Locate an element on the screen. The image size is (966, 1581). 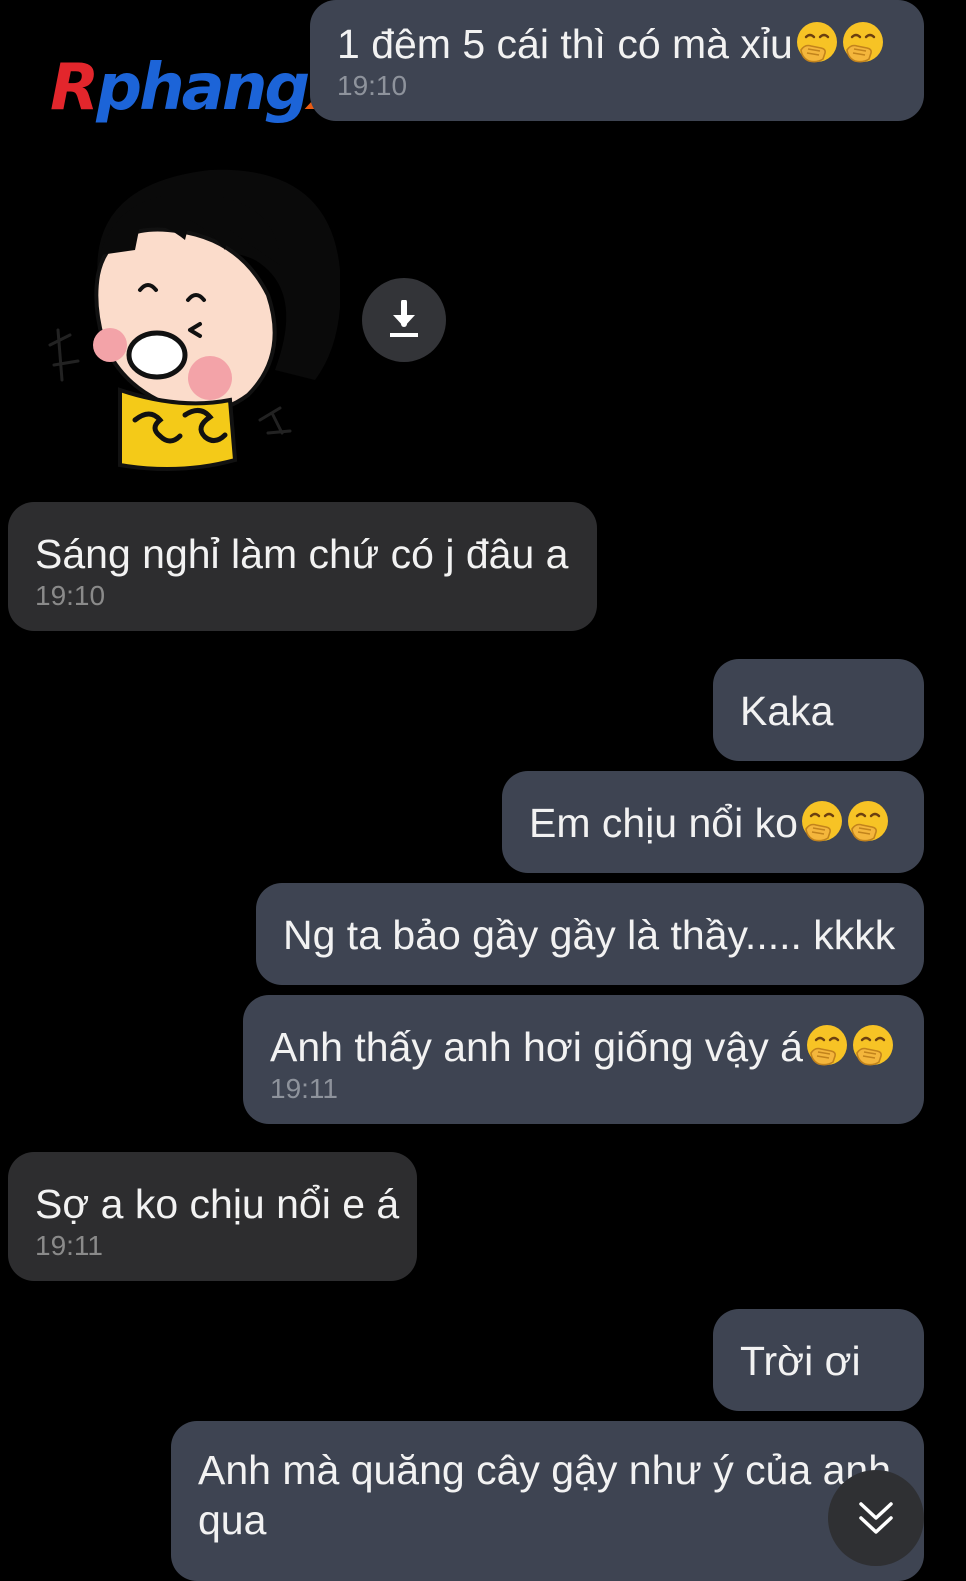
message-bubble-incoming: Sợ a ko chịu nổi e á 19:11 is located at coordinates (212, 1216).